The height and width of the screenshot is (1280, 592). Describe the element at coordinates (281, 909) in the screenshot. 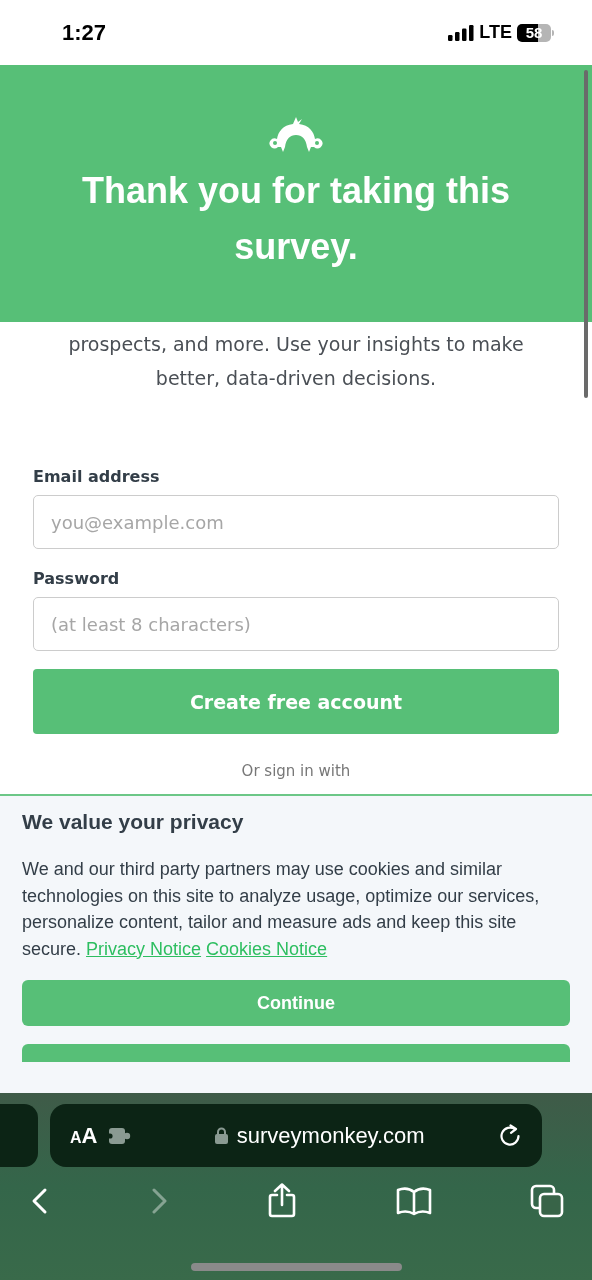

I see `privacy-text: We and our third party partners may use cookies and similar technologies on this site to analyze usage, optimize our services, personalize content, tailor and measure ads and keep this site secure. Privacy Notice Cookies Notice` at that location.